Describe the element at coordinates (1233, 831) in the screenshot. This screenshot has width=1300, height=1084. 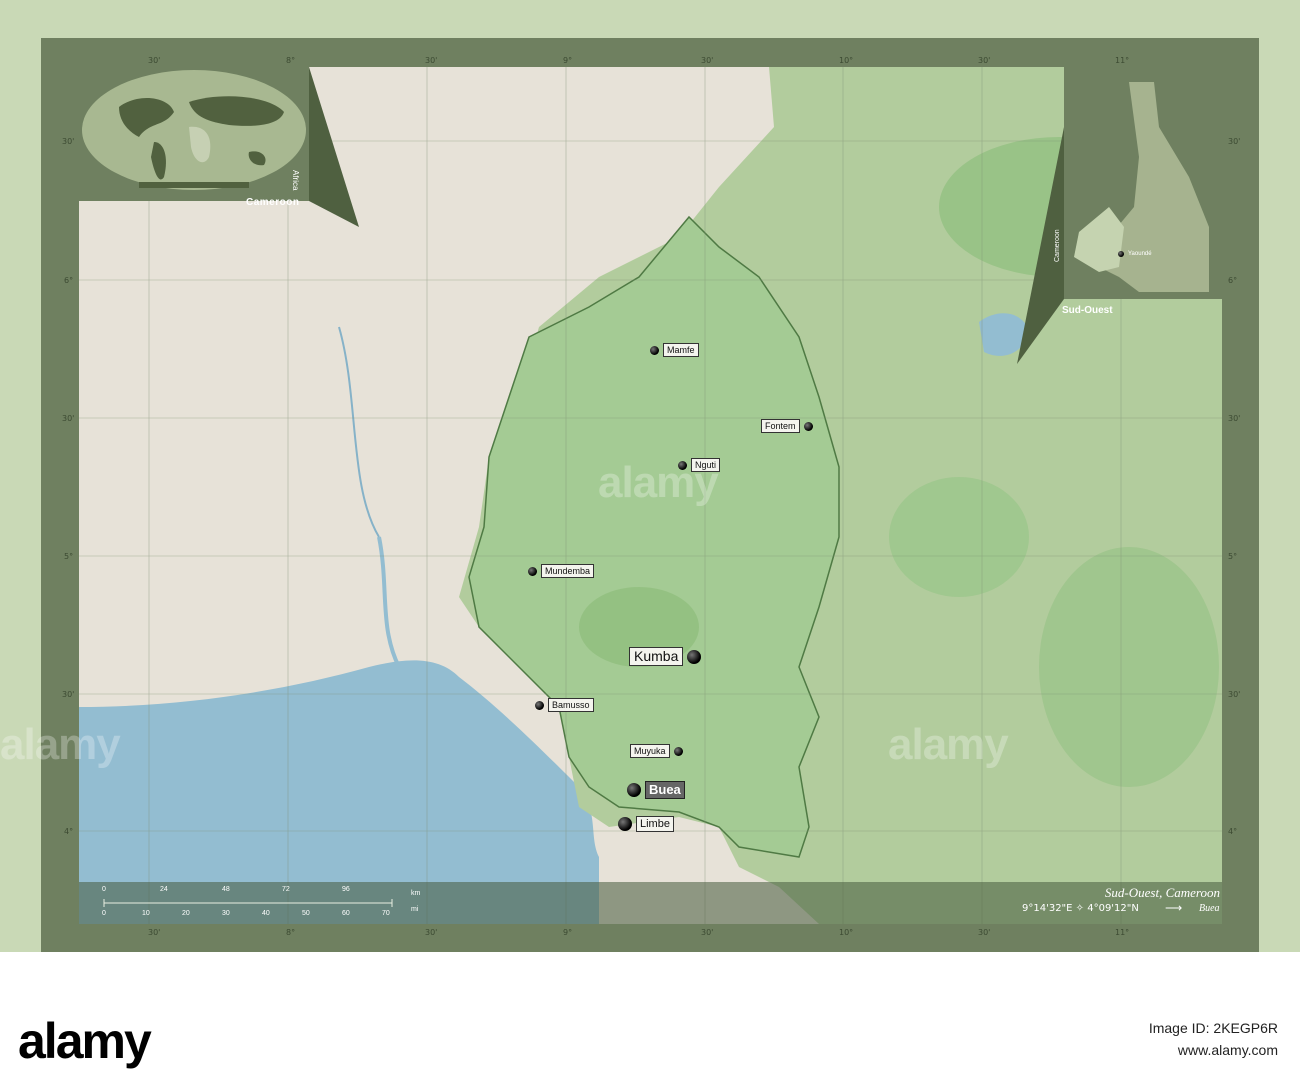
I see `tick-right-5: 4°` at that location.